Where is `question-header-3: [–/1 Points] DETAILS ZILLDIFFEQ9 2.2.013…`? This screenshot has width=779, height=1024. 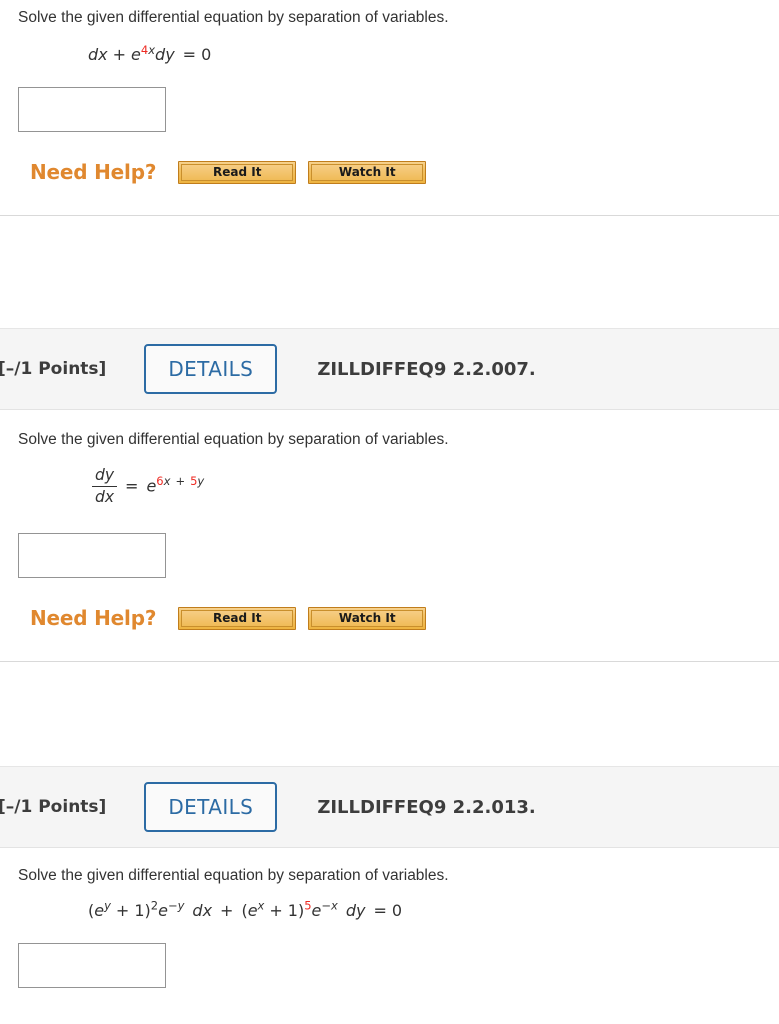
question-header-3: [–/1 Points] DETAILS ZILLDIFFEQ9 2.2.013… is located at coordinates (389, 807).